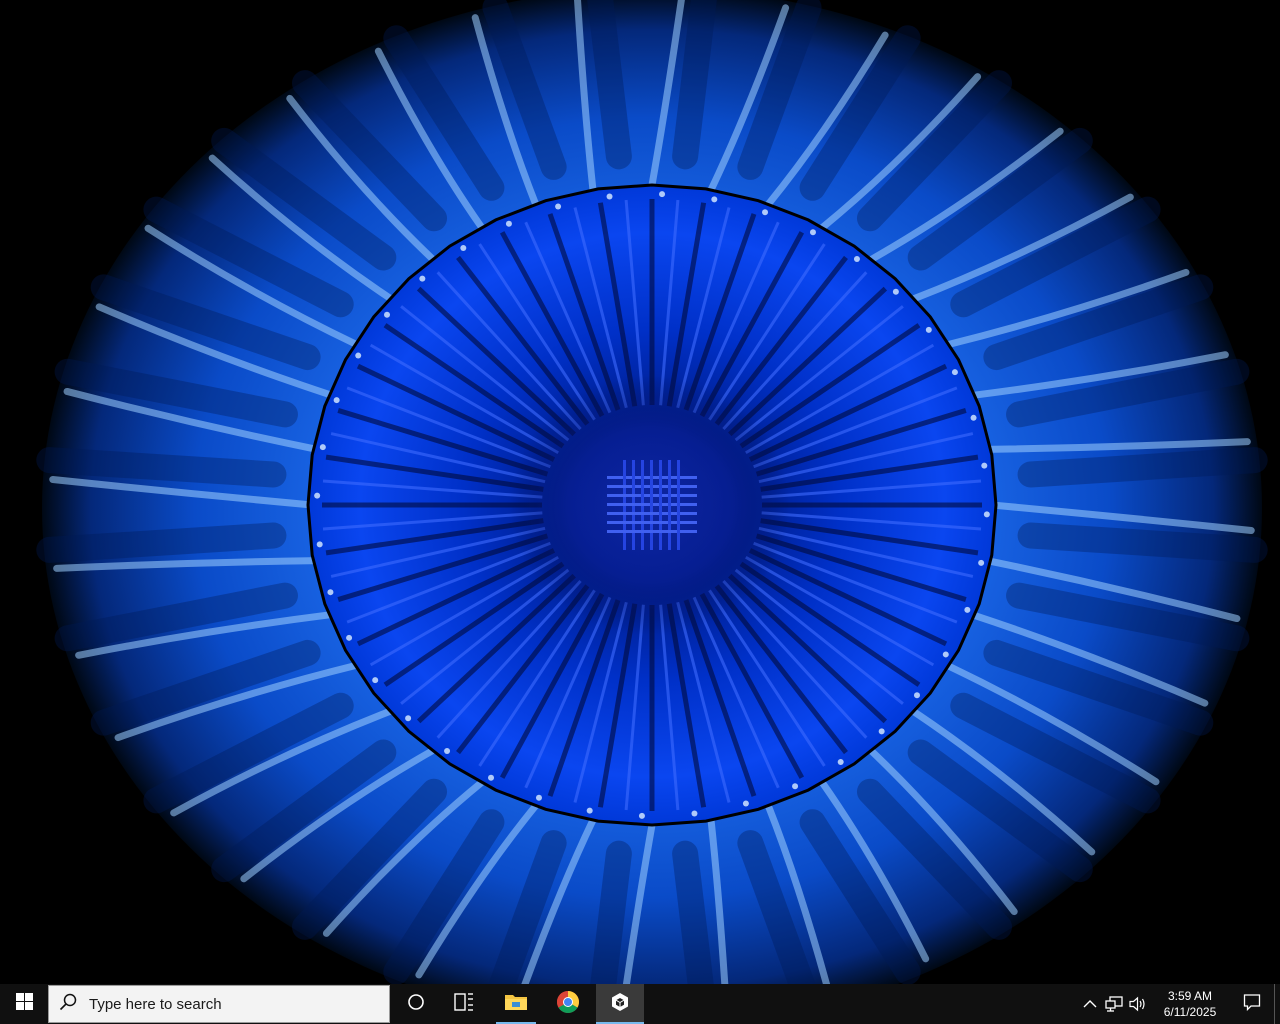 This screenshot has width=1280, height=1024. I want to click on system-tray: 3:59 AM 6/11/2025, so click(1179, 1004).